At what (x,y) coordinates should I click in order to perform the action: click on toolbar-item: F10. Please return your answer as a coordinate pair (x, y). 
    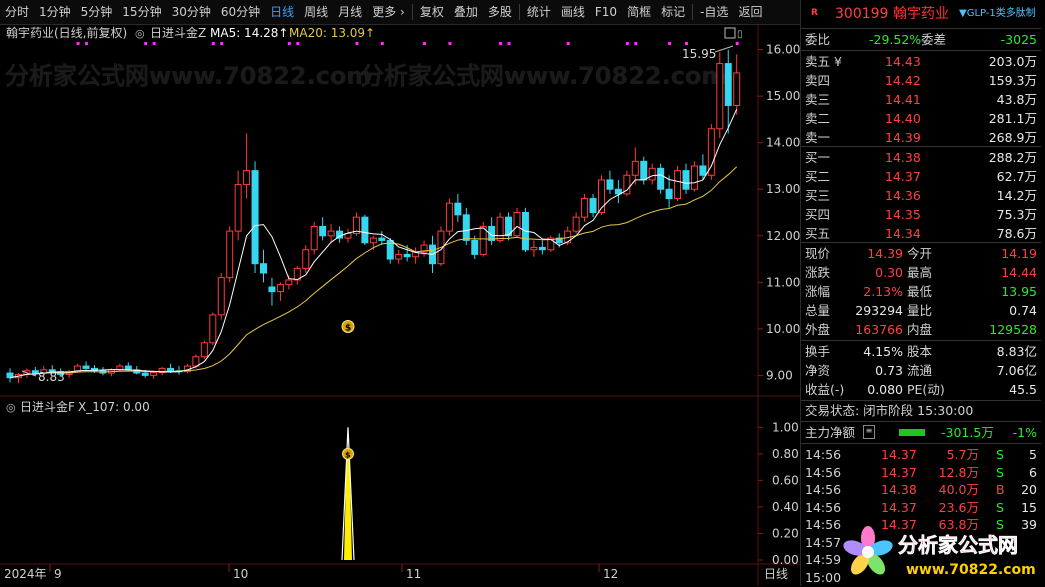
    Looking at the image, I should click on (606, 12).